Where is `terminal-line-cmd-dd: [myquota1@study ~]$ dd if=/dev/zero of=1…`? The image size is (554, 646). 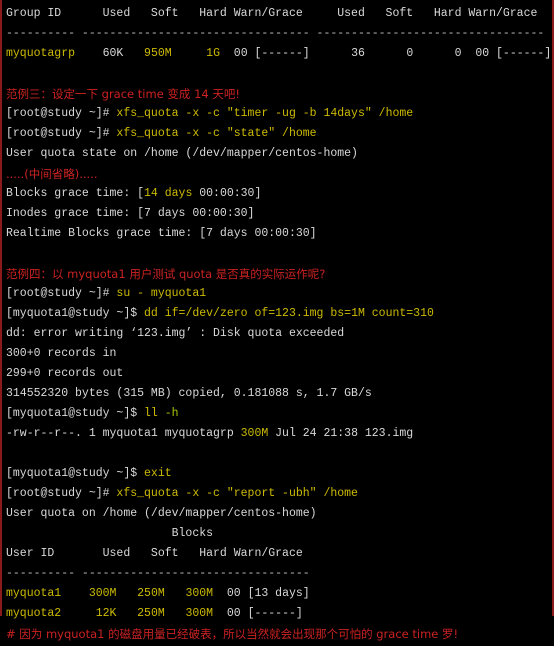 terminal-line-cmd-dd: [myquota1@study ~]$ dd if=/dev/zero of=1… is located at coordinates (279, 314).